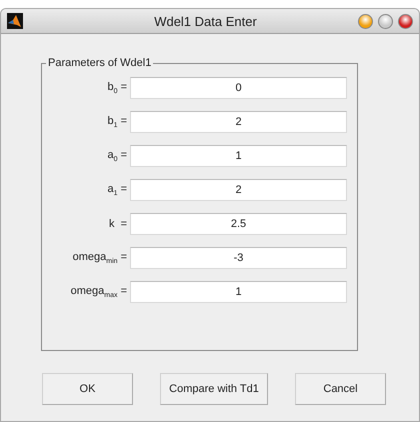 The width and height of the screenshot is (420, 422). I want to click on close-button, so click(405, 21).